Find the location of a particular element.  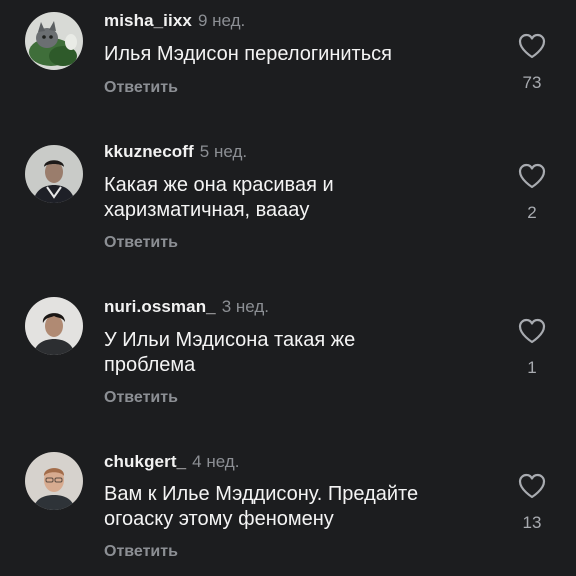

like-count: 73 is located at coordinates (532, 82).